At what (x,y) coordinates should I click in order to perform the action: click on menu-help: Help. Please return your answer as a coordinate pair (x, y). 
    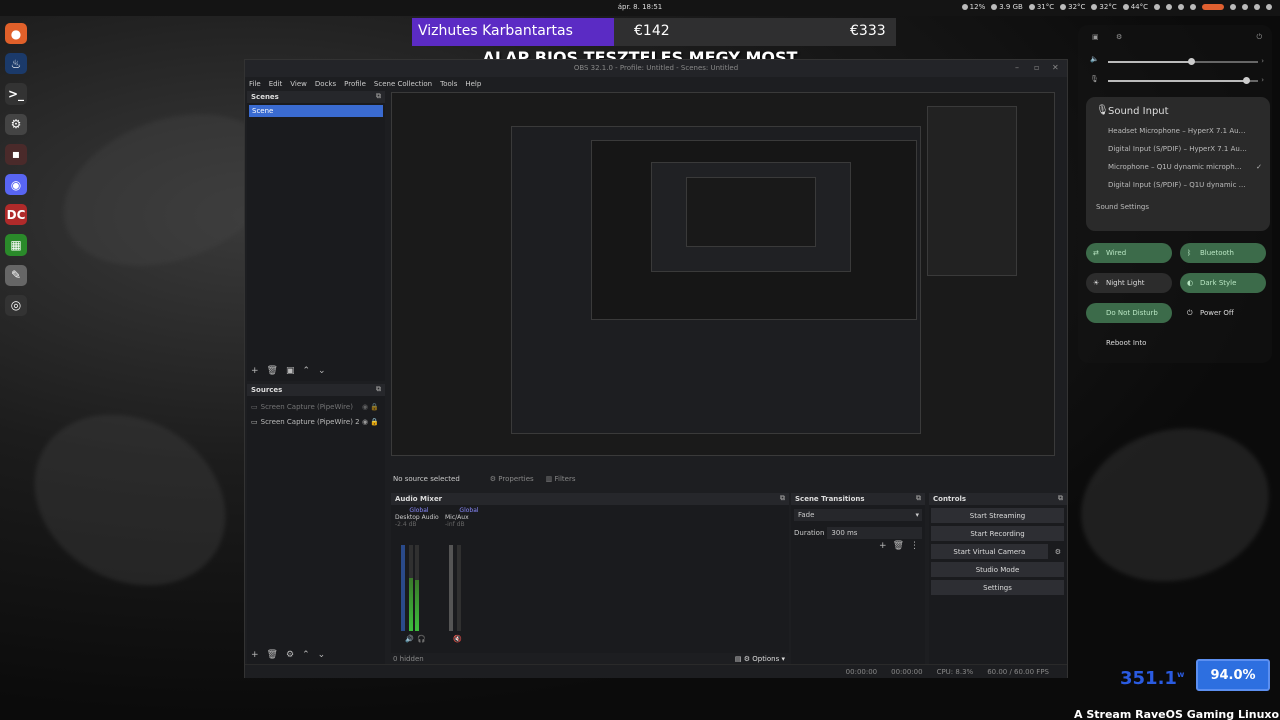
    Looking at the image, I should click on (473, 84).